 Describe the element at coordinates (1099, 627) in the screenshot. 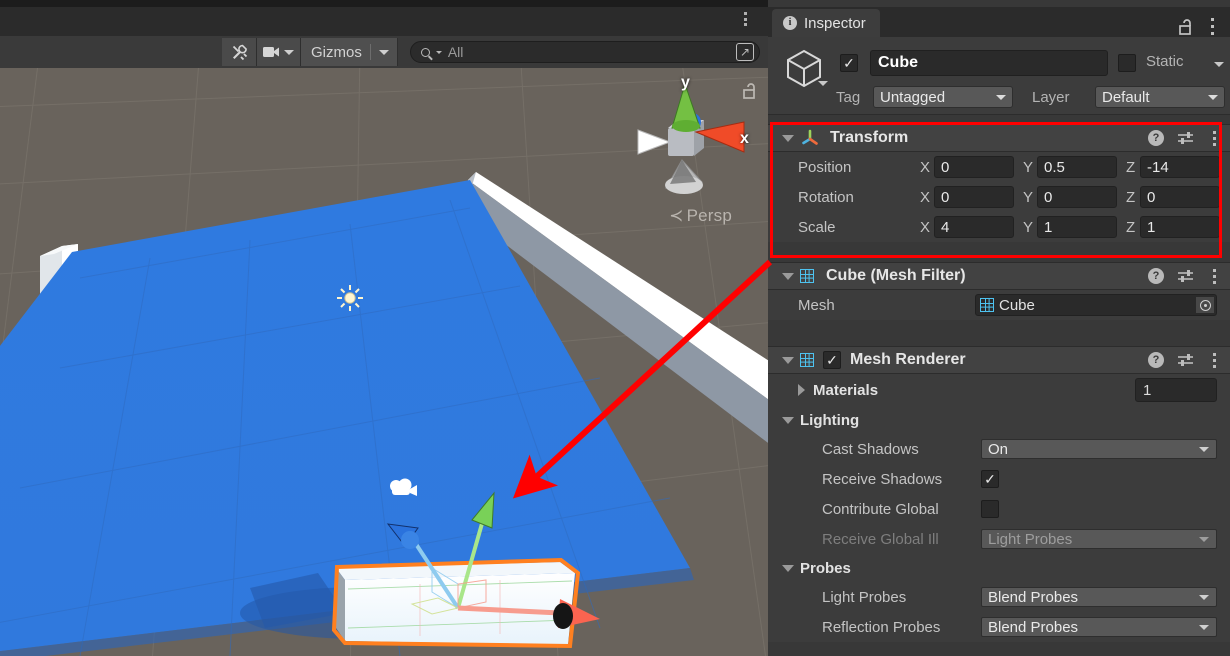

I see `reflection-probes-dropdown: Blend Probes` at that location.